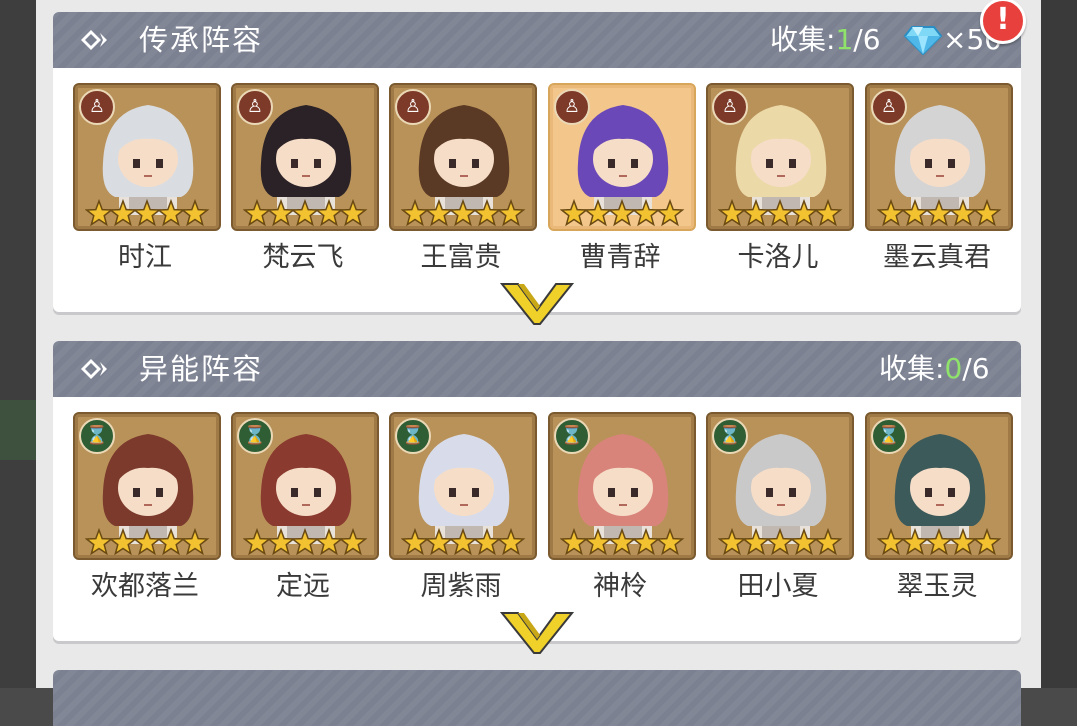 The height and width of the screenshot is (726, 1077). Describe the element at coordinates (622, 179) in the screenshot. I see `character-card-selected: ♙ 曹青辞` at that location.